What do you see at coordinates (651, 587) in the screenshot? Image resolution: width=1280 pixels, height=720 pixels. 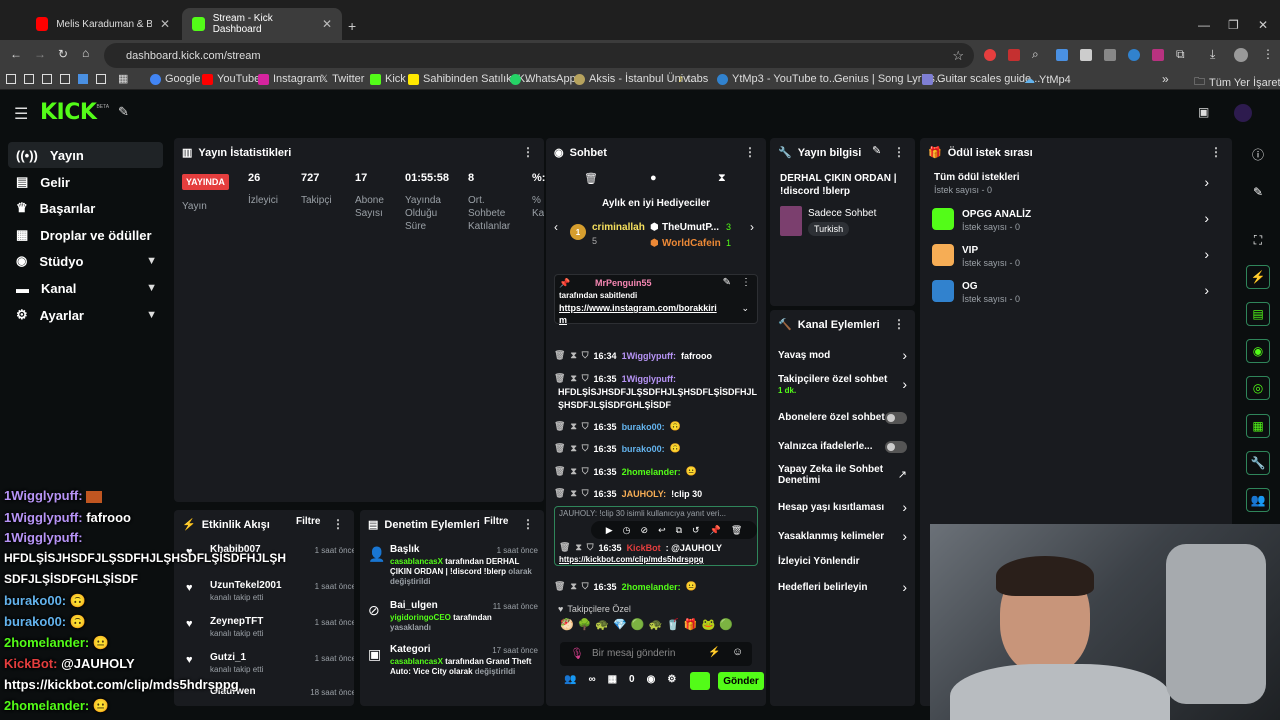 I see `message-user: 2homelander:` at bounding box center [651, 587].